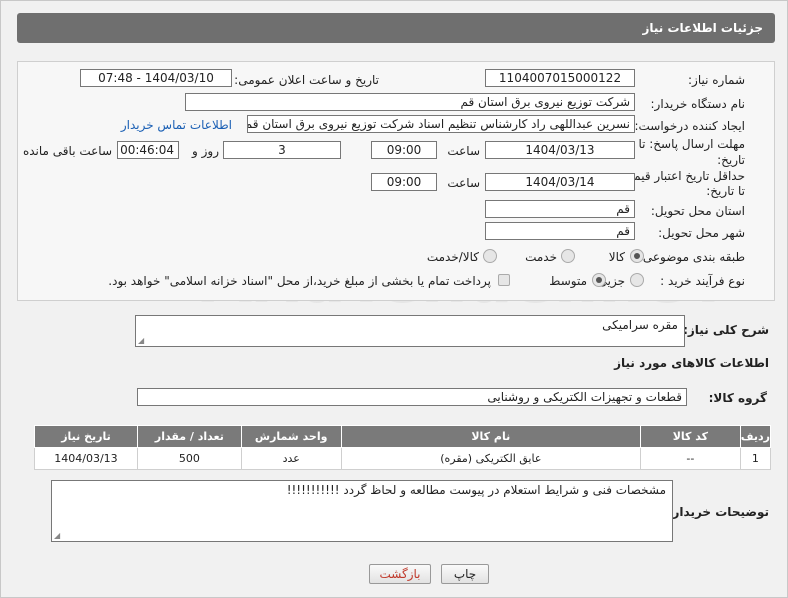 This screenshot has width=788, height=598. What do you see at coordinates (205, 151) in the screenshot?
I see `days-label: روز و` at bounding box center [205, 151].